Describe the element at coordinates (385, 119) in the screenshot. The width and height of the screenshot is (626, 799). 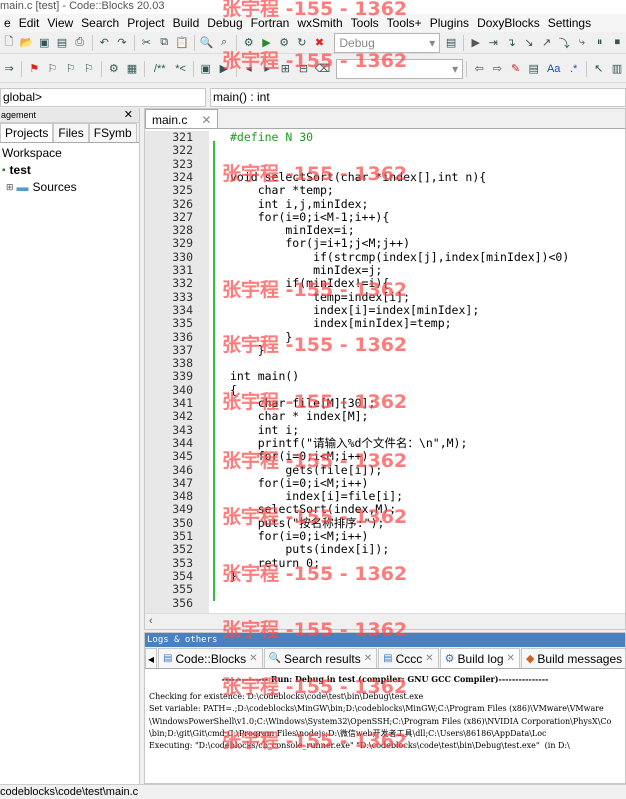
I see `editor-tabs: main.c ✕` at that location.